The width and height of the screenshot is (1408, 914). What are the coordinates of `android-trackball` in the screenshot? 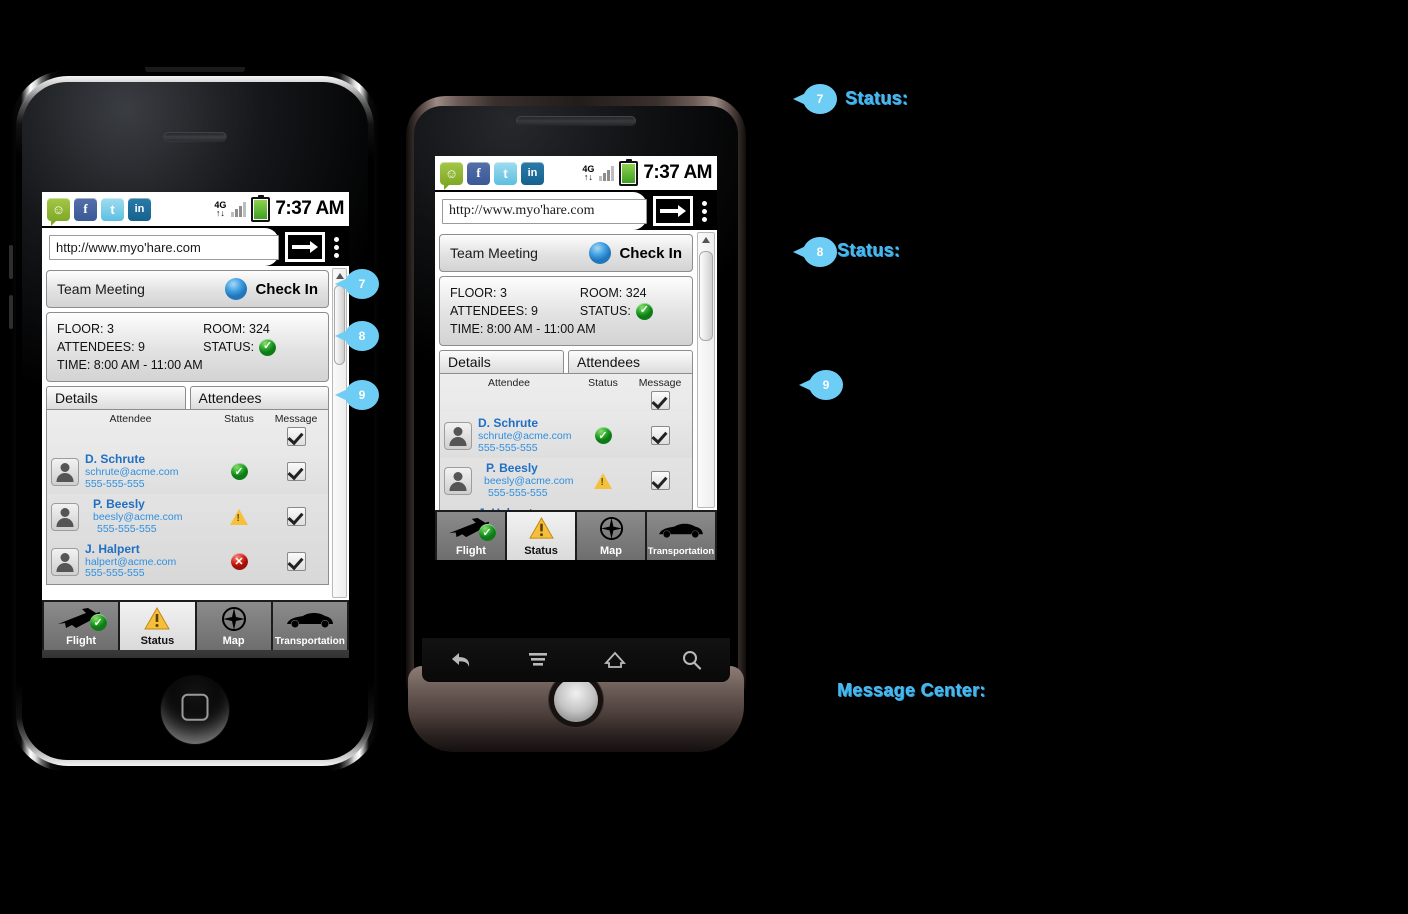 It's located at (576, 700).